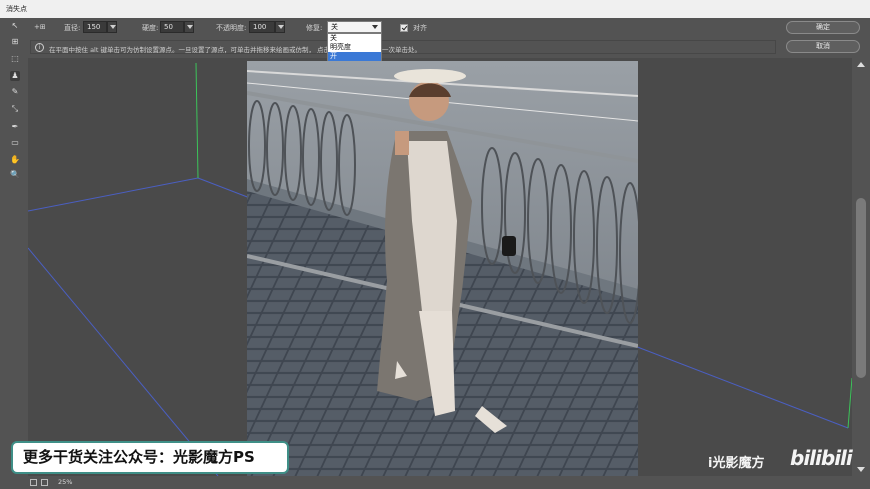 The width and height of the screenshot is (870, 489). I want to click on hardness-input: 50, so click(172, 27).